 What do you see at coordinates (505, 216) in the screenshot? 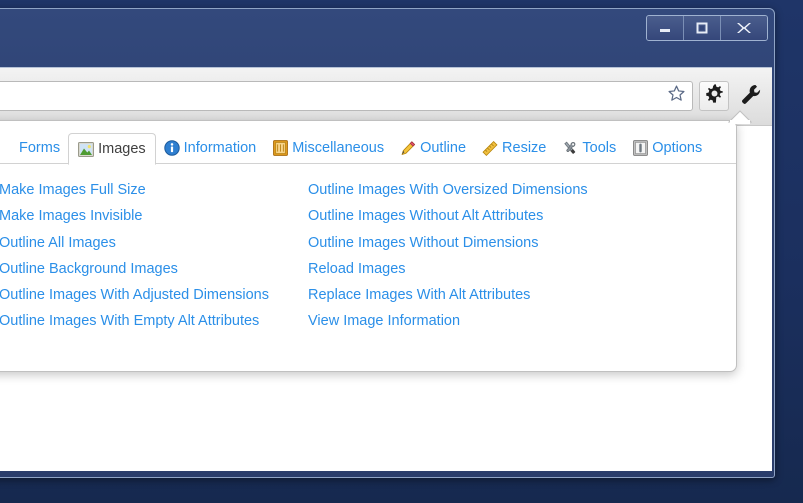
I see `command-outline-images-without-alt-attributes: Outline Images Without Alt Attributes` at bounding box center [505, 216].